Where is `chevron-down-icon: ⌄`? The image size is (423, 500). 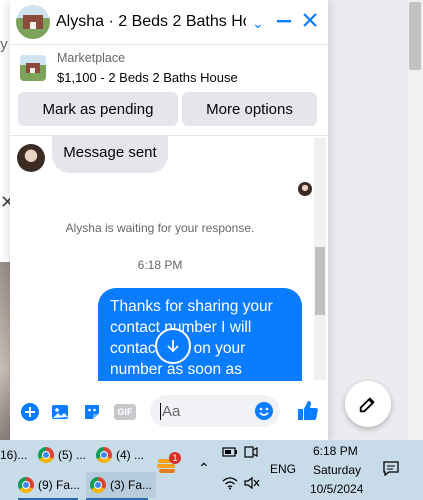
chevron-down-icon: ⌄ is located at coordinates (258, 23).